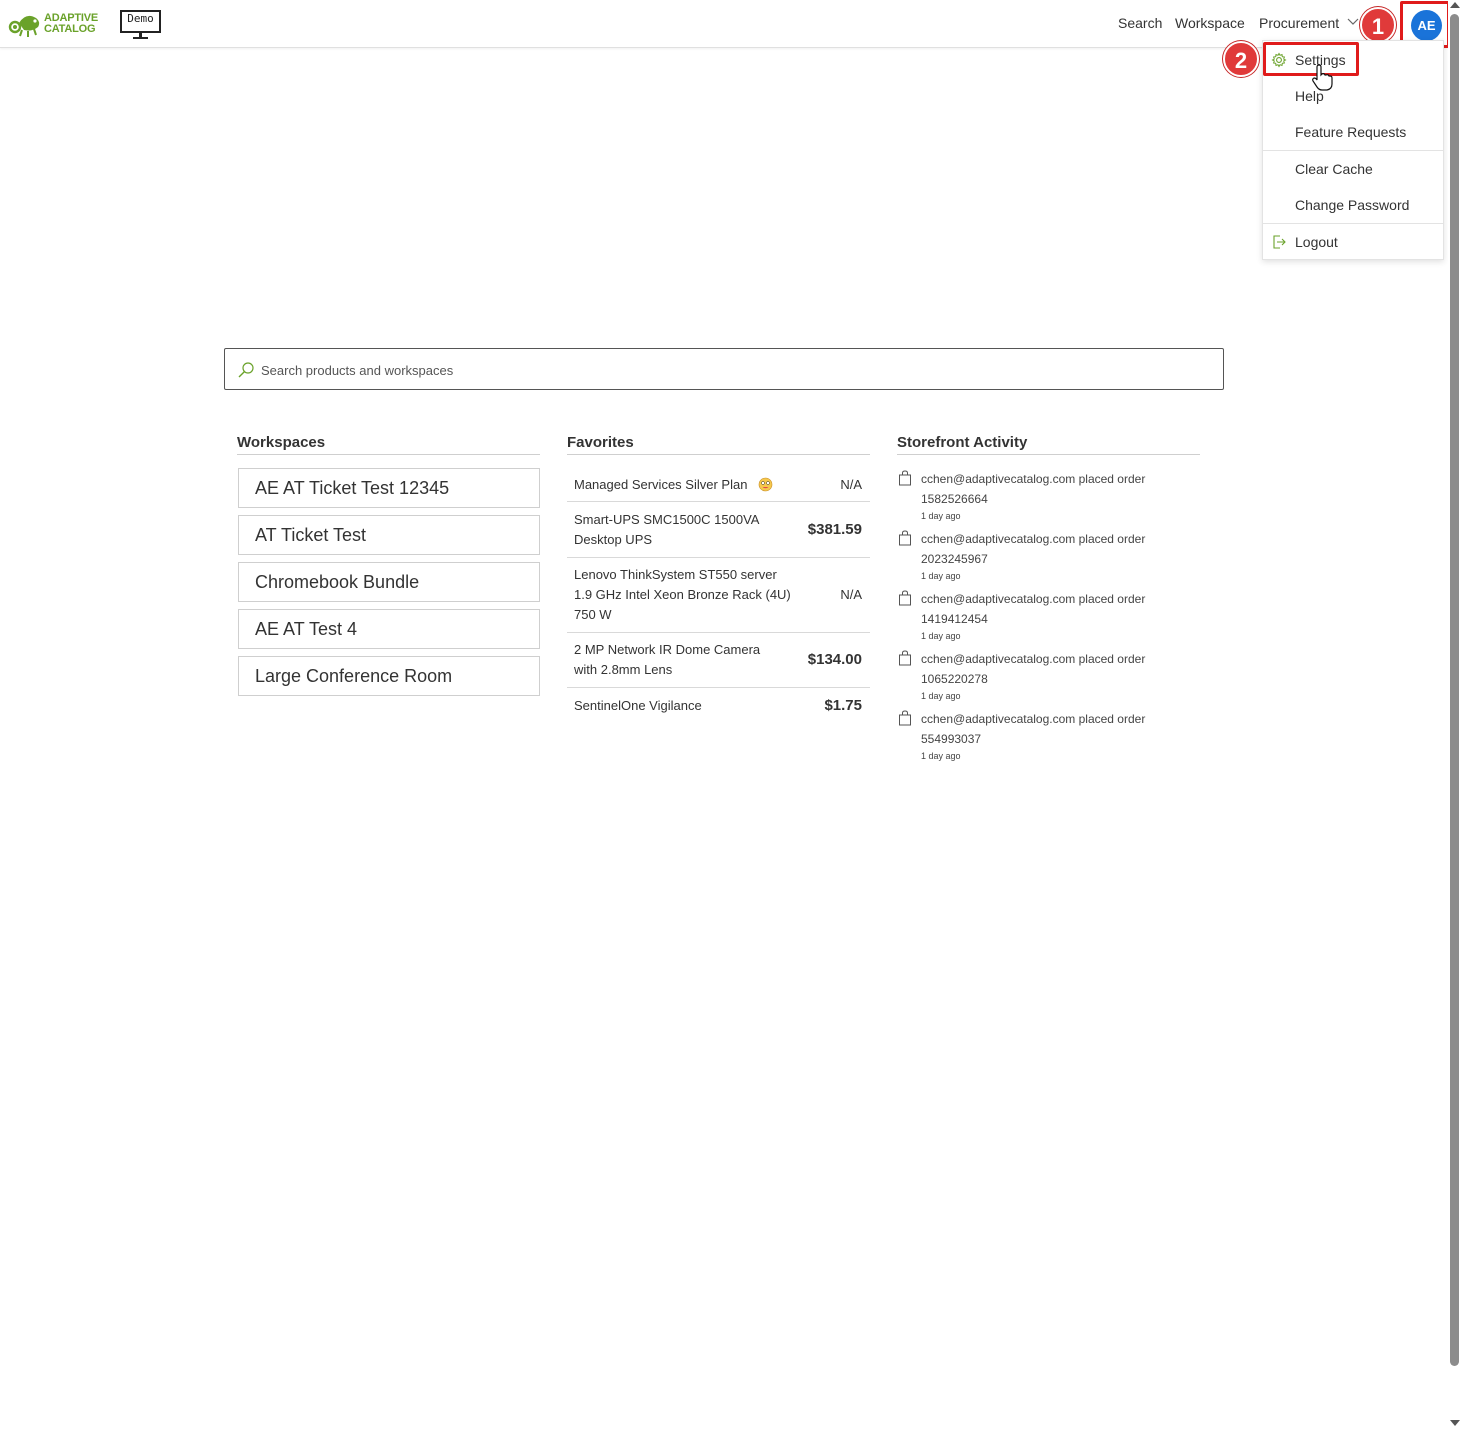 This screenshot has width=1462, height=1430. I want to click on logo-line-2: CATALOG, so click(70, 29).